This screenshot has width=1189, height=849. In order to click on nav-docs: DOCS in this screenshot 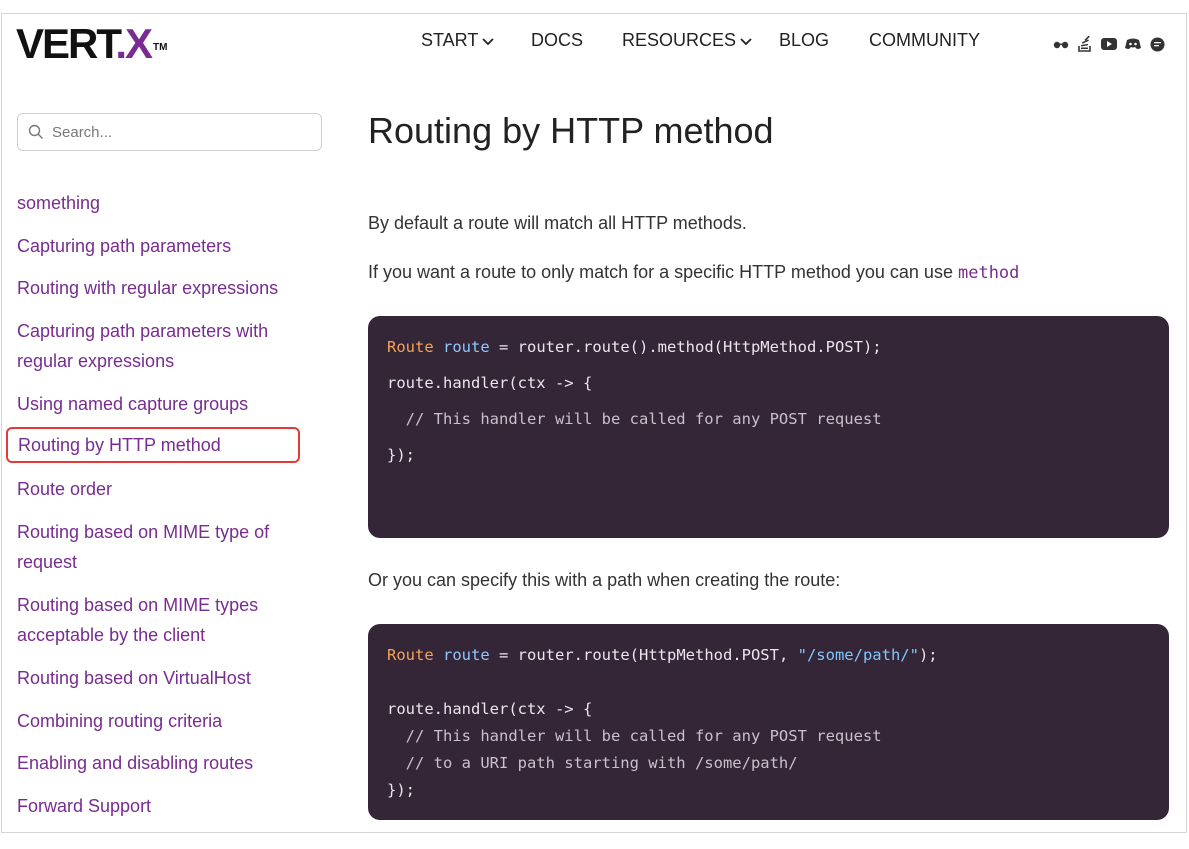, I will do `click(557, 40)`.